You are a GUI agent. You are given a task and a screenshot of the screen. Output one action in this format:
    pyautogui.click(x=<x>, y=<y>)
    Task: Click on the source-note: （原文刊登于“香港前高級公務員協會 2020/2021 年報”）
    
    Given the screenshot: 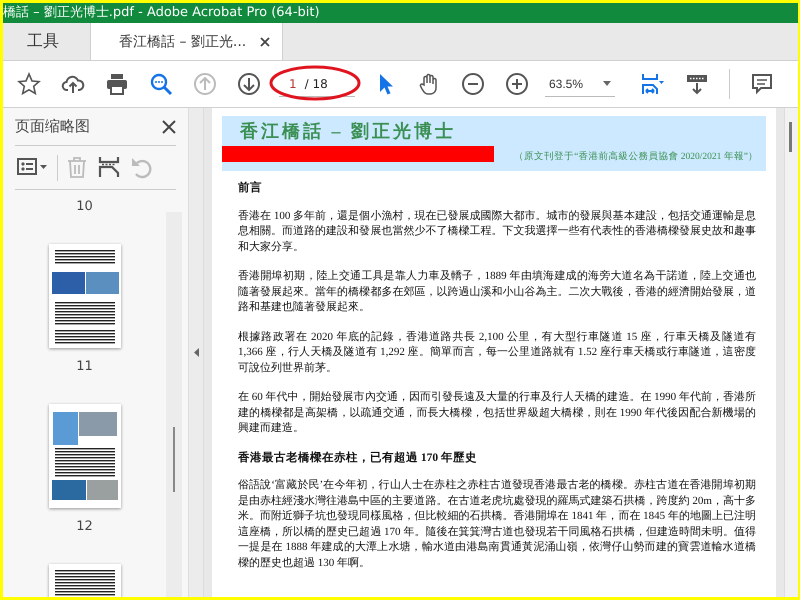 What is the action you would take?
    pyautogui.click(x=636, y=157)
    